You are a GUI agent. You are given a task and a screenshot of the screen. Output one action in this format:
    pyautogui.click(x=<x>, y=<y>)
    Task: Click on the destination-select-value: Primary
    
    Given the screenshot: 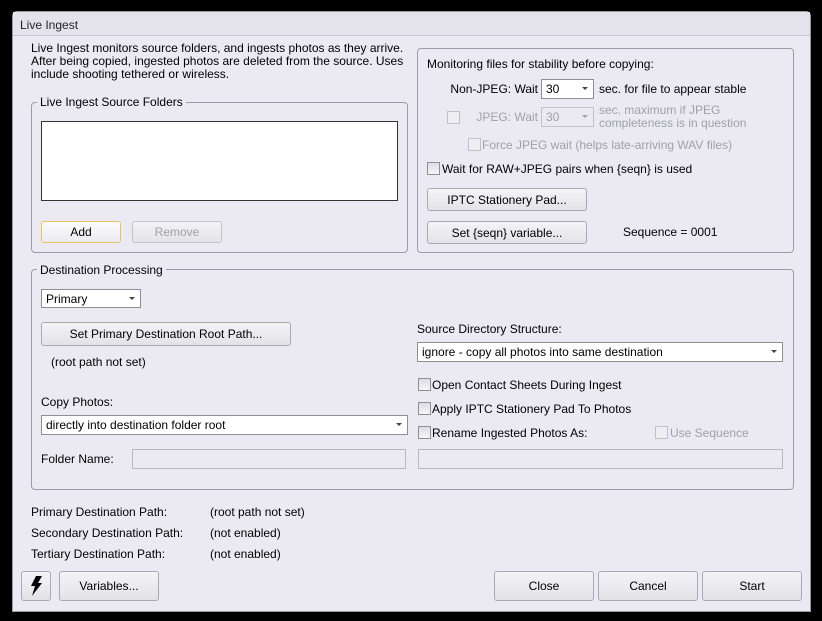 What is the action you would take?
    pyautogui.click(x=67, y=298)
    